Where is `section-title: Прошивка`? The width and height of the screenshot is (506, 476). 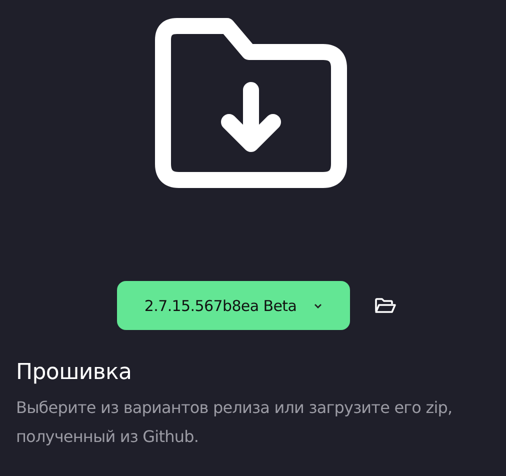
section-title: Прошивка is located at coordinates (74, 372).